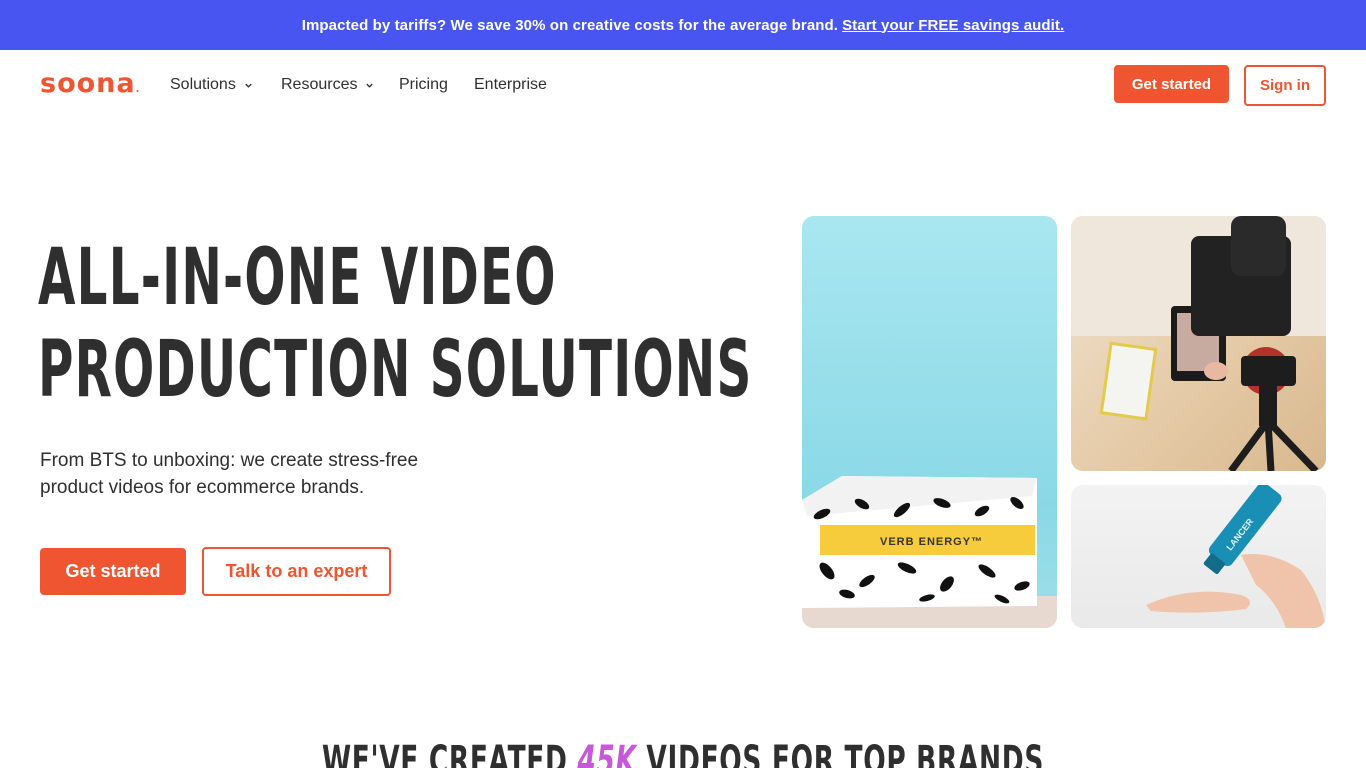 The height and width of the screenshot is (768, 1366). Describe the element at coordinates (1285, 85) in the screenshot. I see `sign-in-button: Sign in` at that location.